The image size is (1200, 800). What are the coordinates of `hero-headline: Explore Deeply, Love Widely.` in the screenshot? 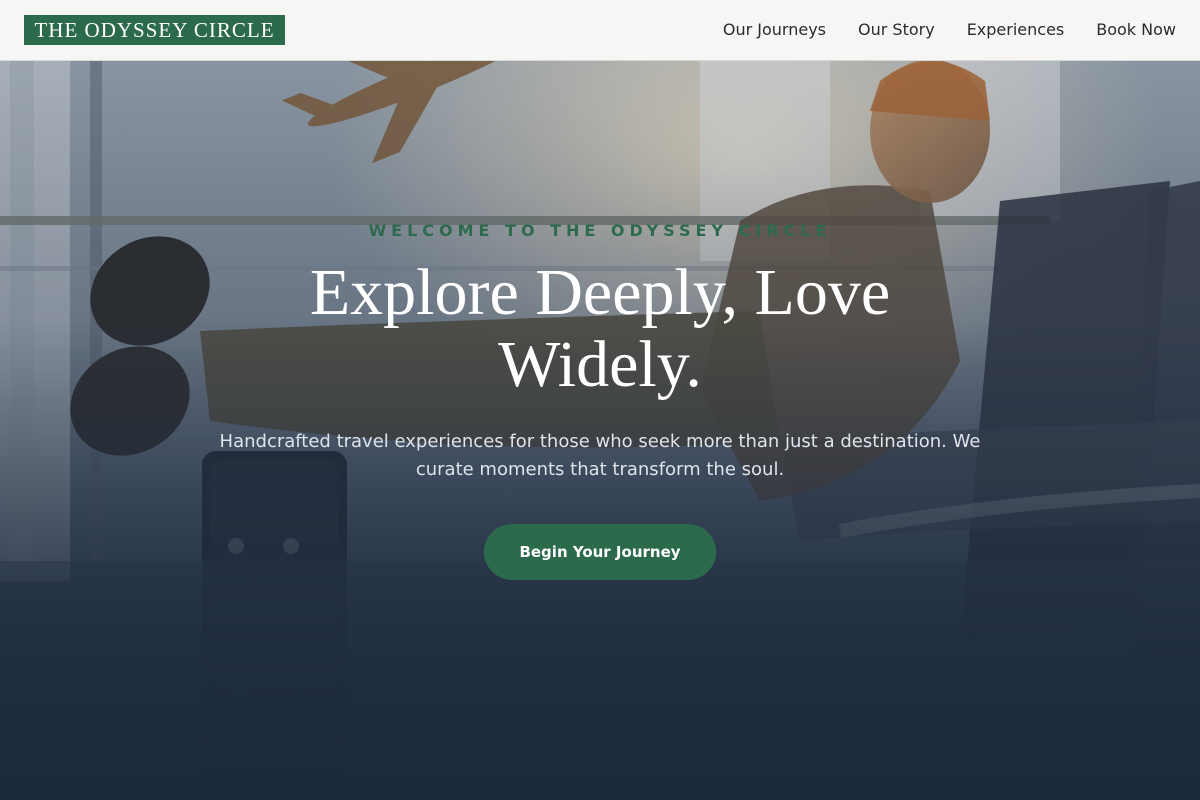 It's located at (600, 328).